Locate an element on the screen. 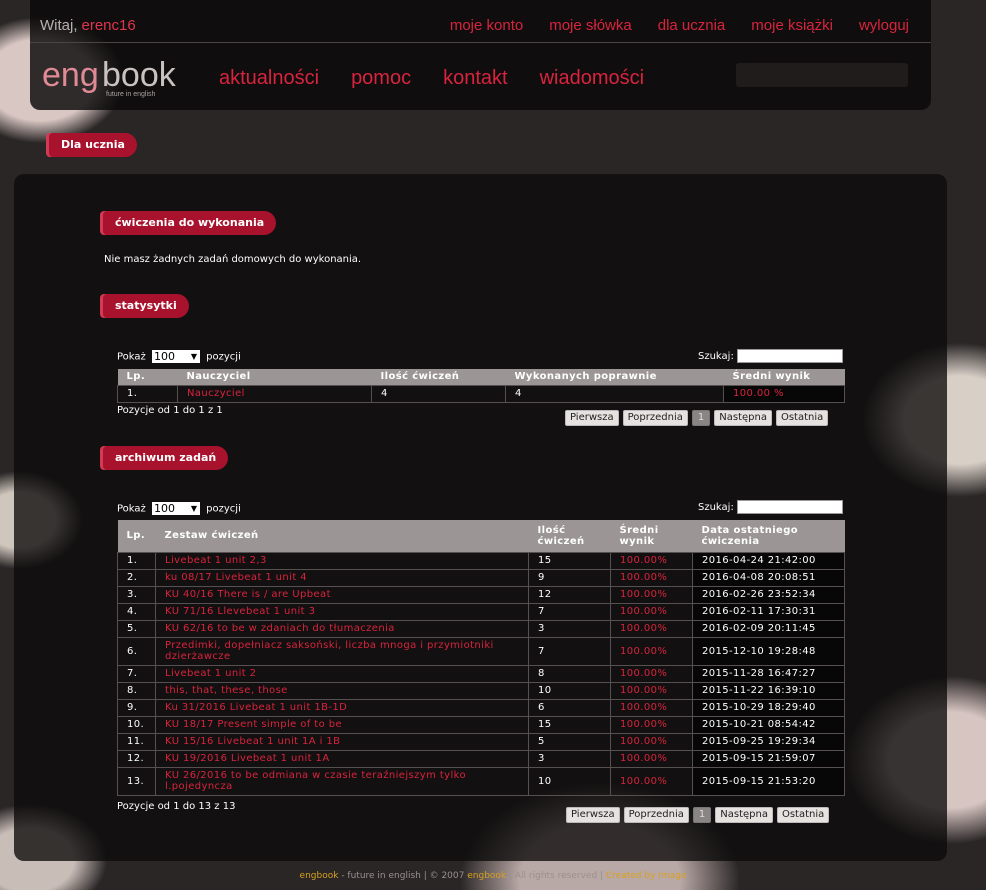 The height and width of the screenshot is (890, 986). exercise-set-link: KU 62/16 to be w zdaniach do tłumaczenia is located at coordinates (342, 628).